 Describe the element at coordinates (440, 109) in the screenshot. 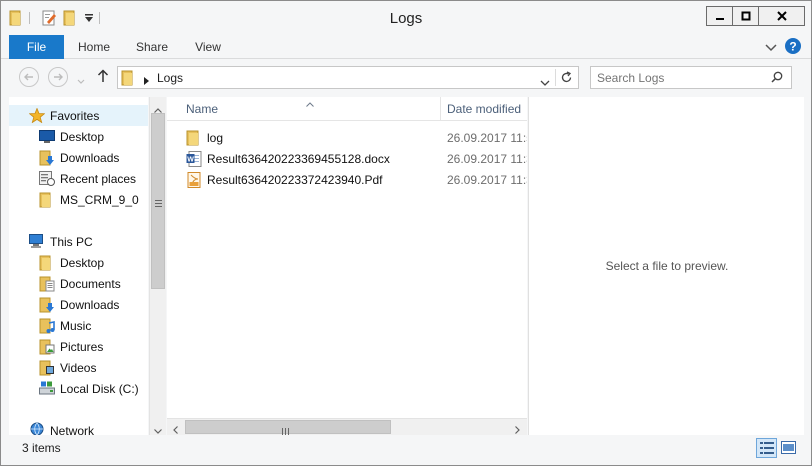

I see `column-divider` at that location.